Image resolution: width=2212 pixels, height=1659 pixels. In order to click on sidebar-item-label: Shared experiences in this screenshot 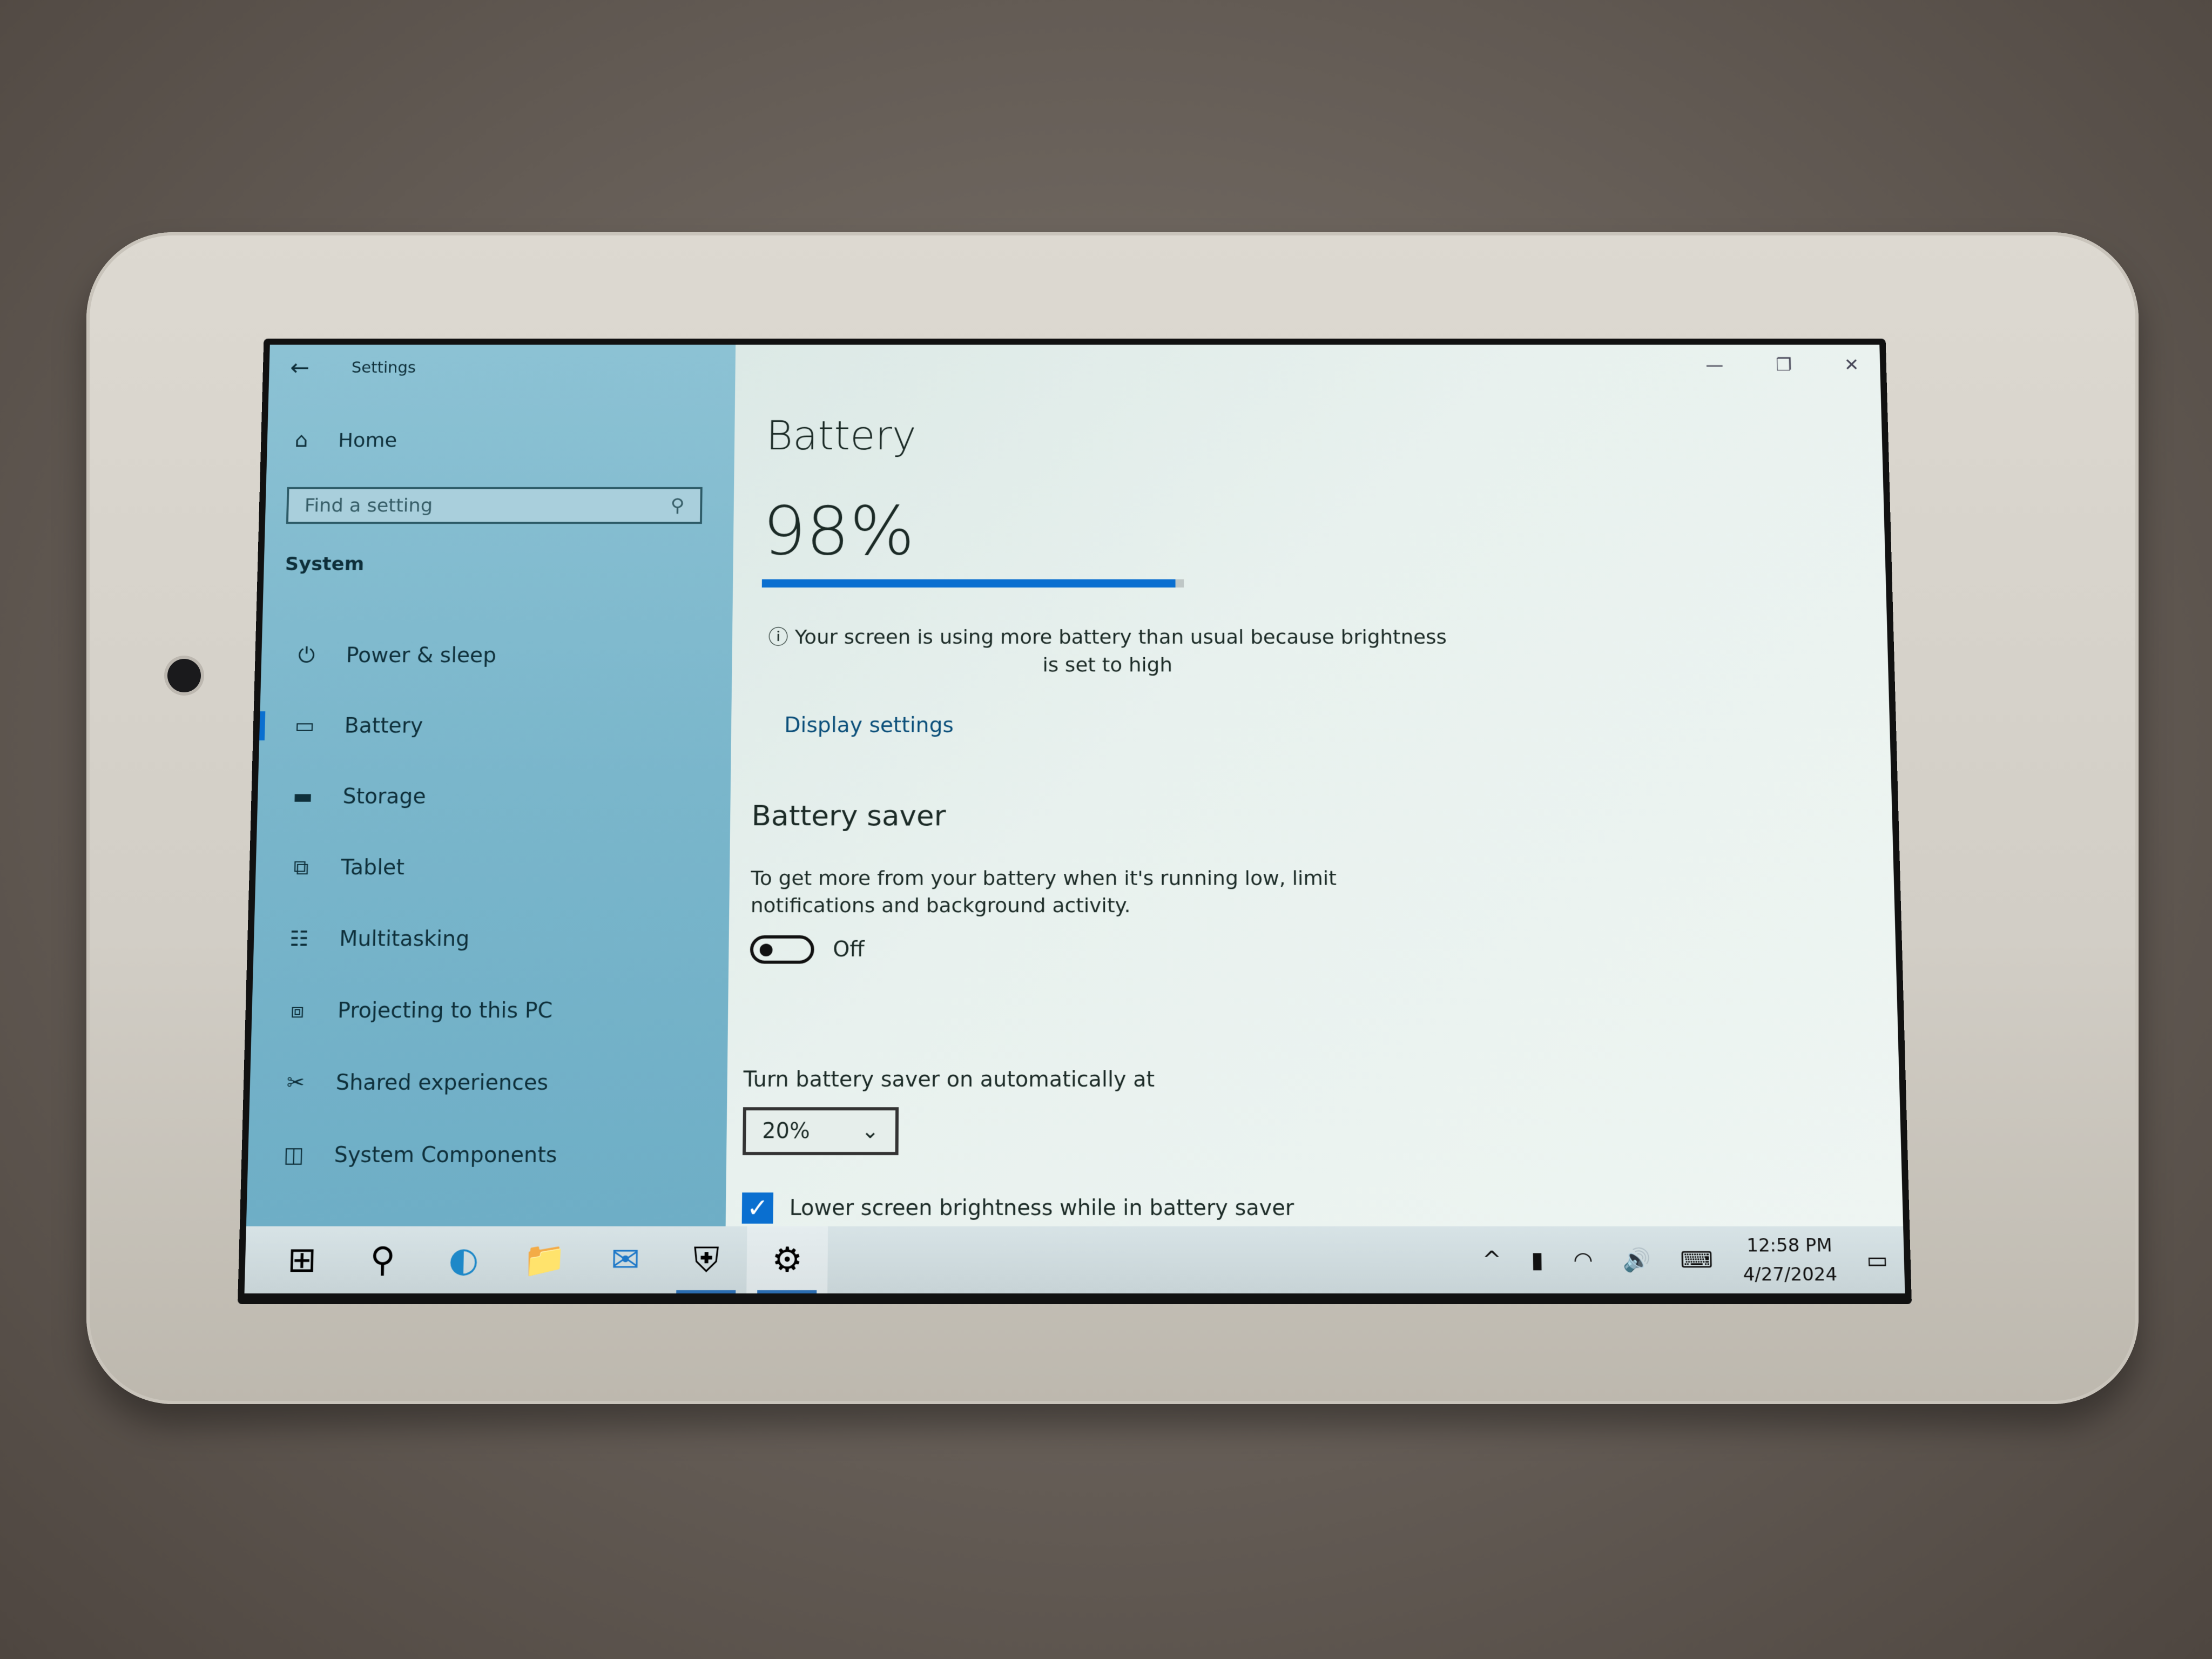, I will do `click(442, 1082)`.